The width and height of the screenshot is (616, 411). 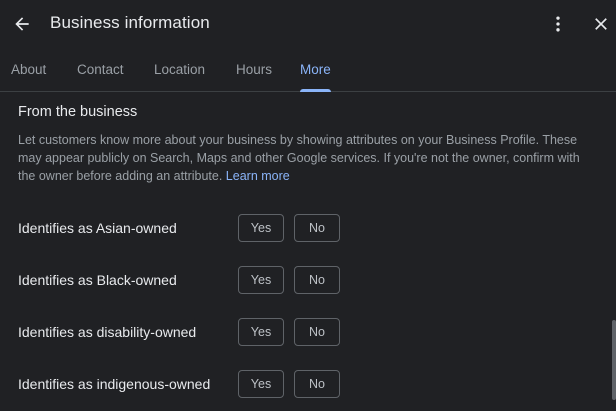 I want to click on attribute-label: Identifies as Black-owned, so click(x=97, y=280).